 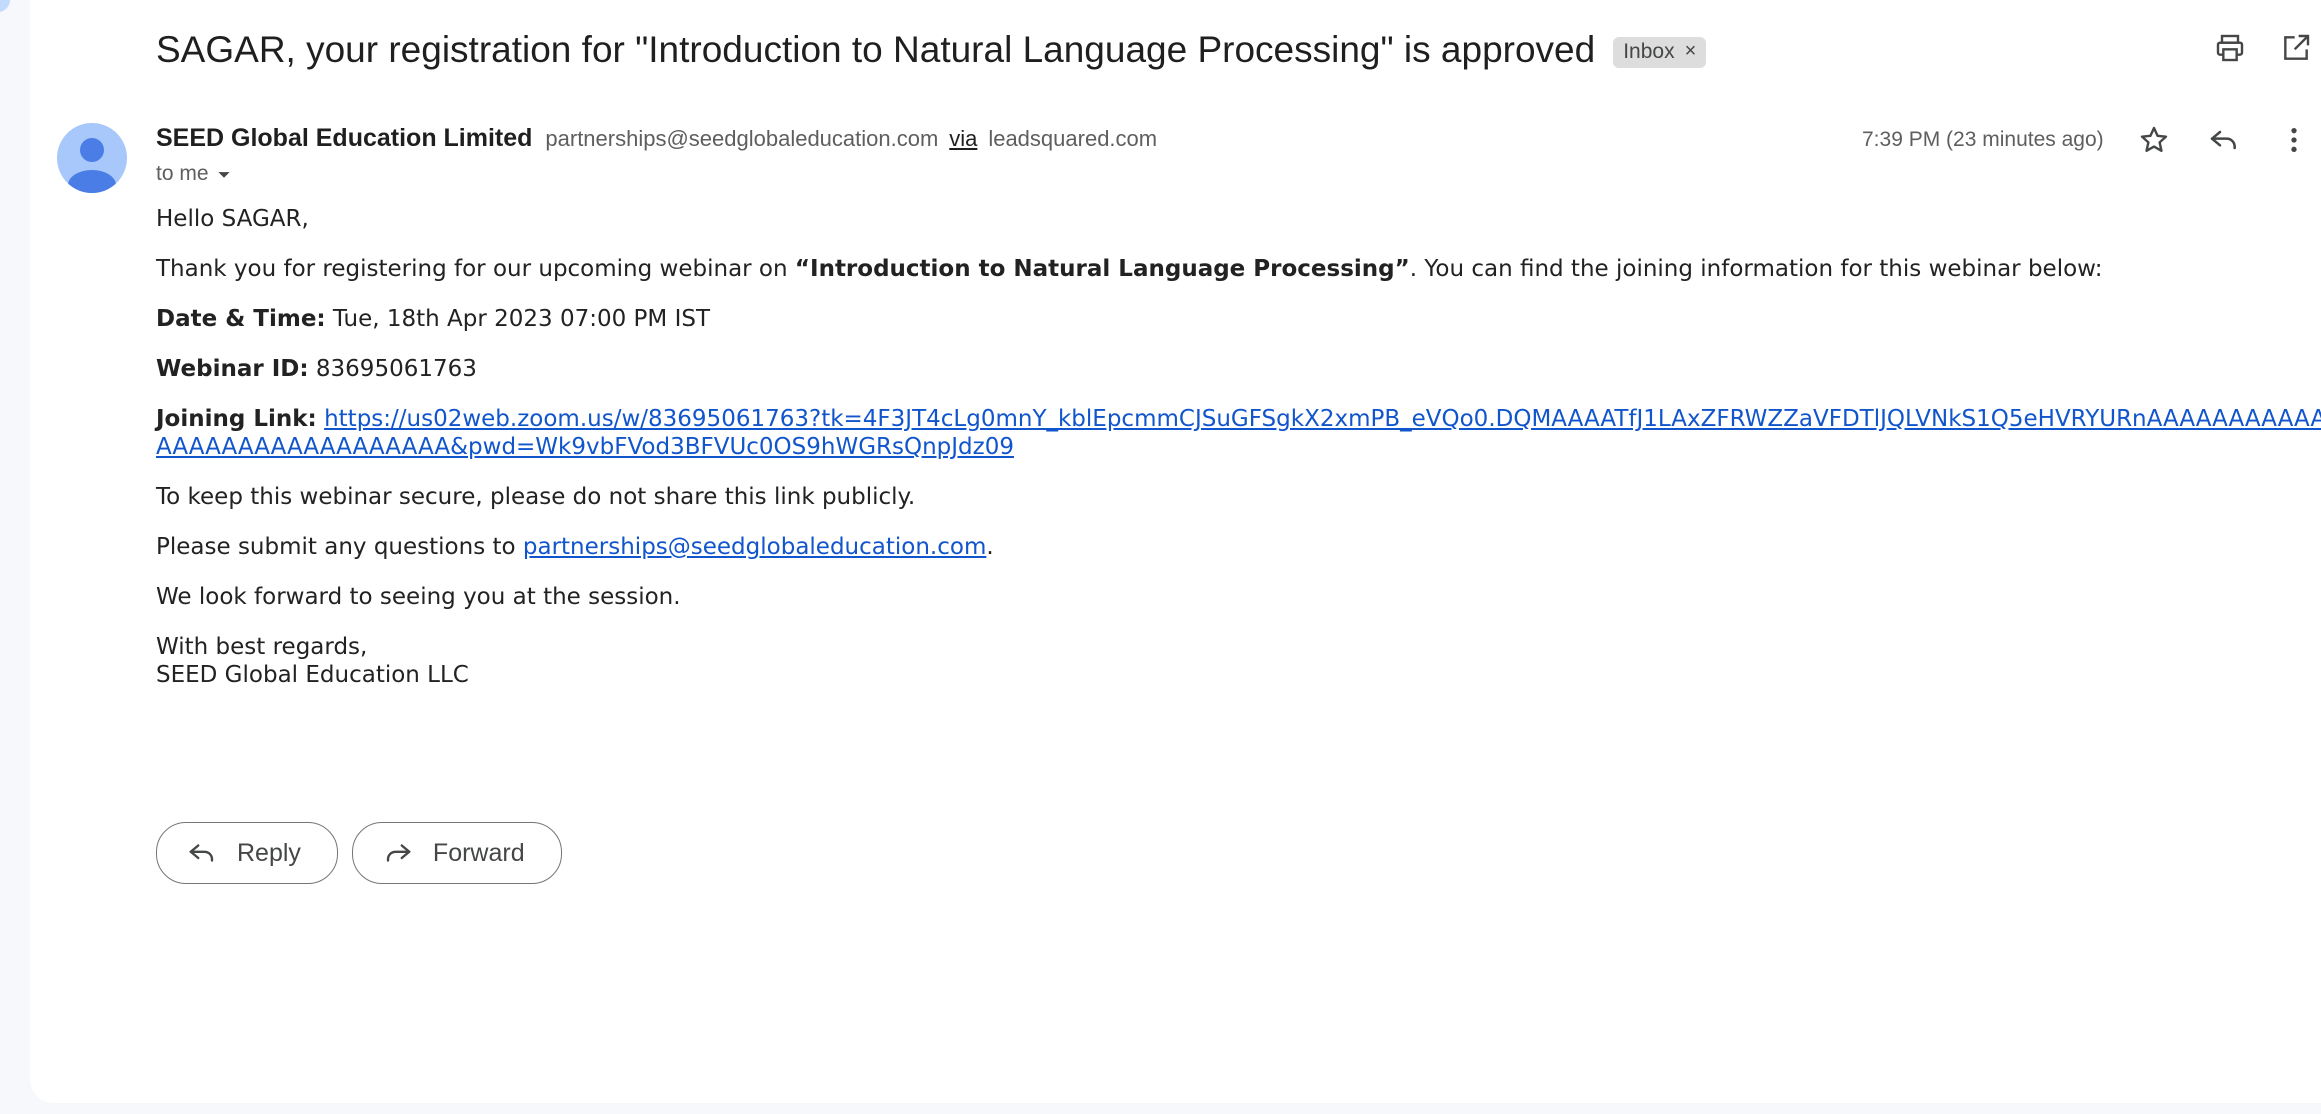 I want to click on forward-button-label: Forward, so click(x=478, y=852).